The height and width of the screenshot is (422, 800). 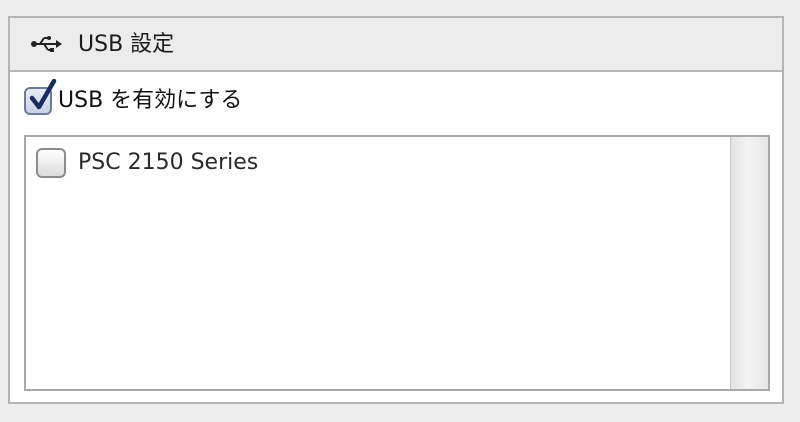 I want to click on enable-usb-label: USB を有効にする, so click(x=150, y=100).